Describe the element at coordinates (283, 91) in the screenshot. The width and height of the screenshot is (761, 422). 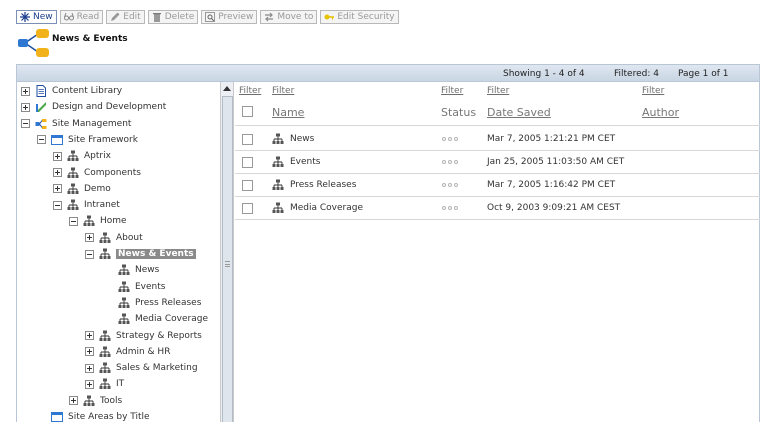
I see `filter-link-name: Filter` at that location.